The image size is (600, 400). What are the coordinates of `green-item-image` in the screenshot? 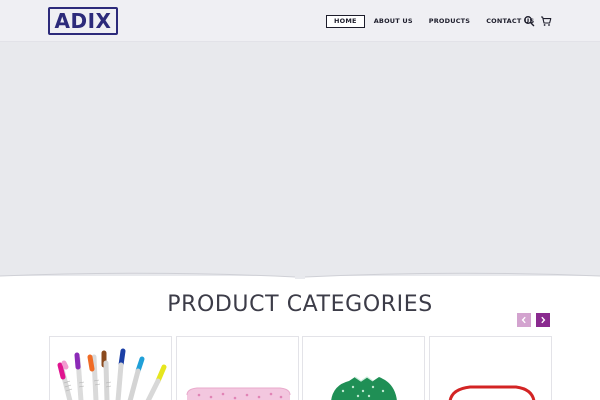 It's located at (364, 388).